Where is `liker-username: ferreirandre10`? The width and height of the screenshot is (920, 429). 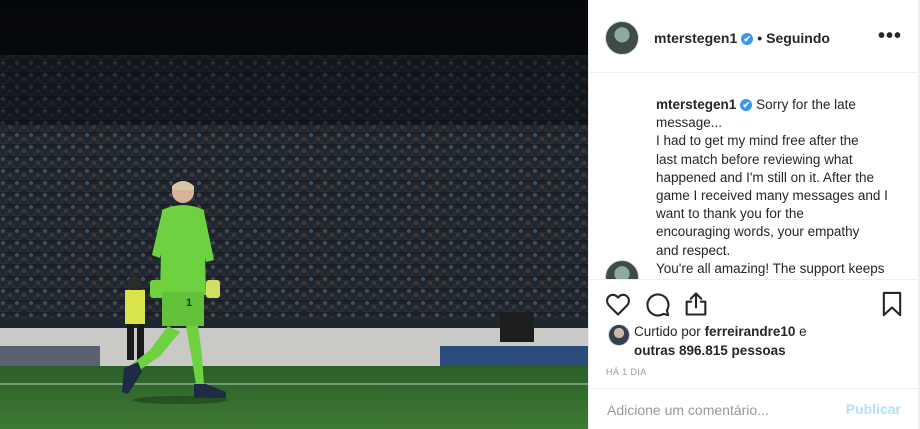
liker-username: ferreirandre10 is located at coordinates (750, 331).